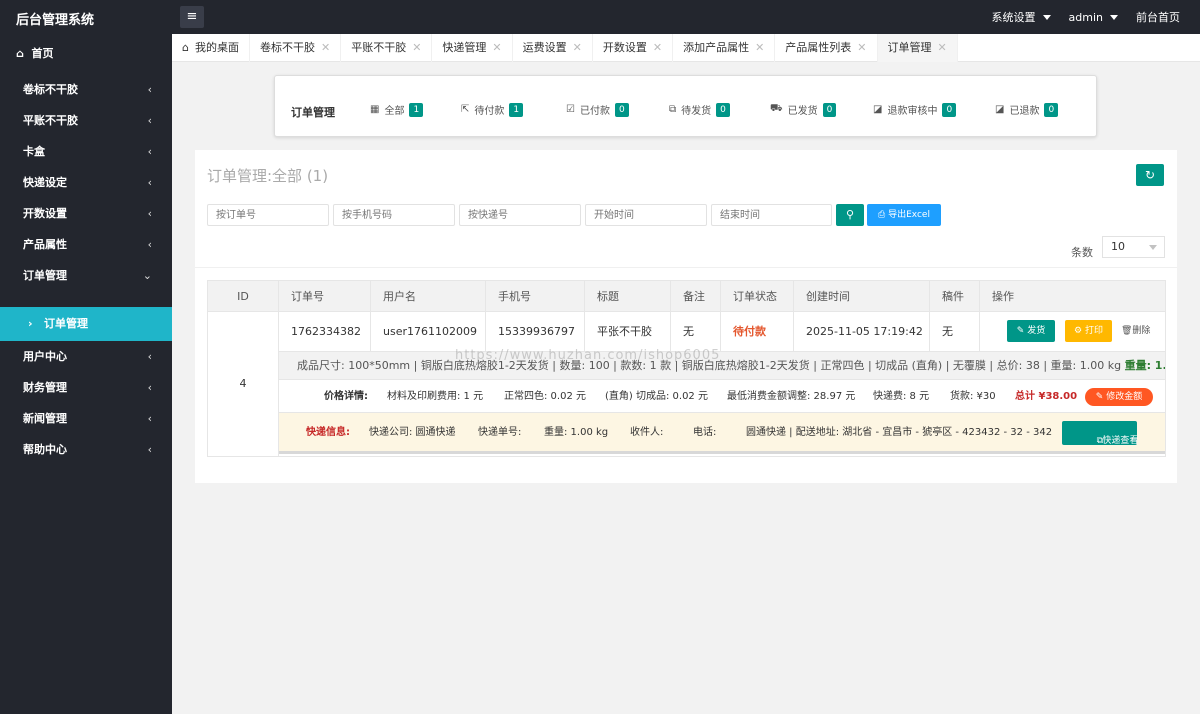  I want to click on tab-open-settings: 开数设置 ✕, so click(633, 48).